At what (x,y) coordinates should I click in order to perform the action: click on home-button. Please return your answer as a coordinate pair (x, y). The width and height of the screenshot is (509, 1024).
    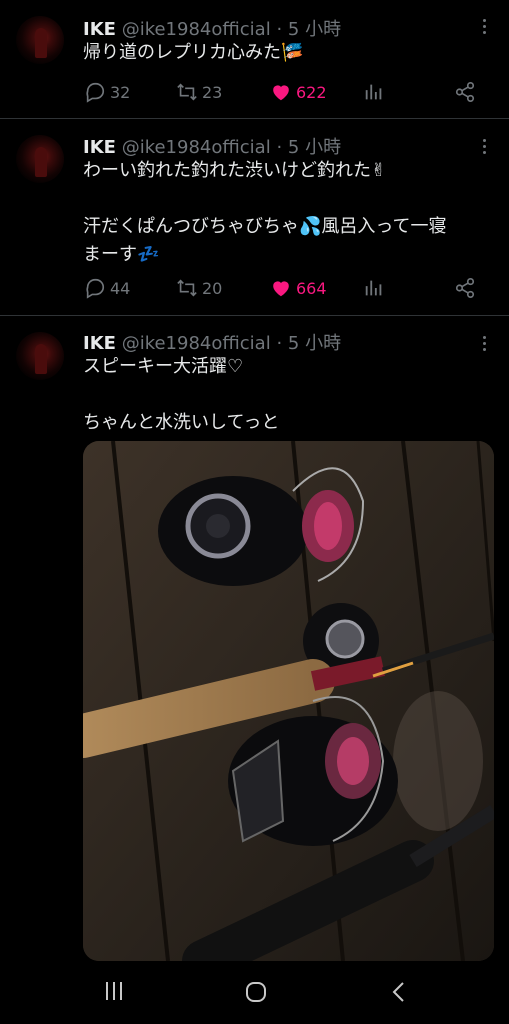
    Looking at the image, I should click on (256, 994).